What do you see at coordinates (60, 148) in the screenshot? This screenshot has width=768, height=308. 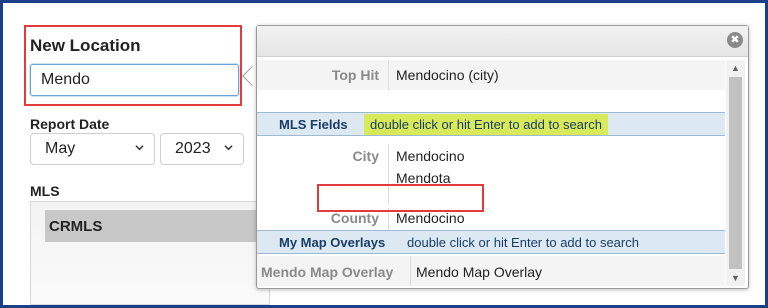 I see `report-month-value: May` at bounding box center [60, 148].